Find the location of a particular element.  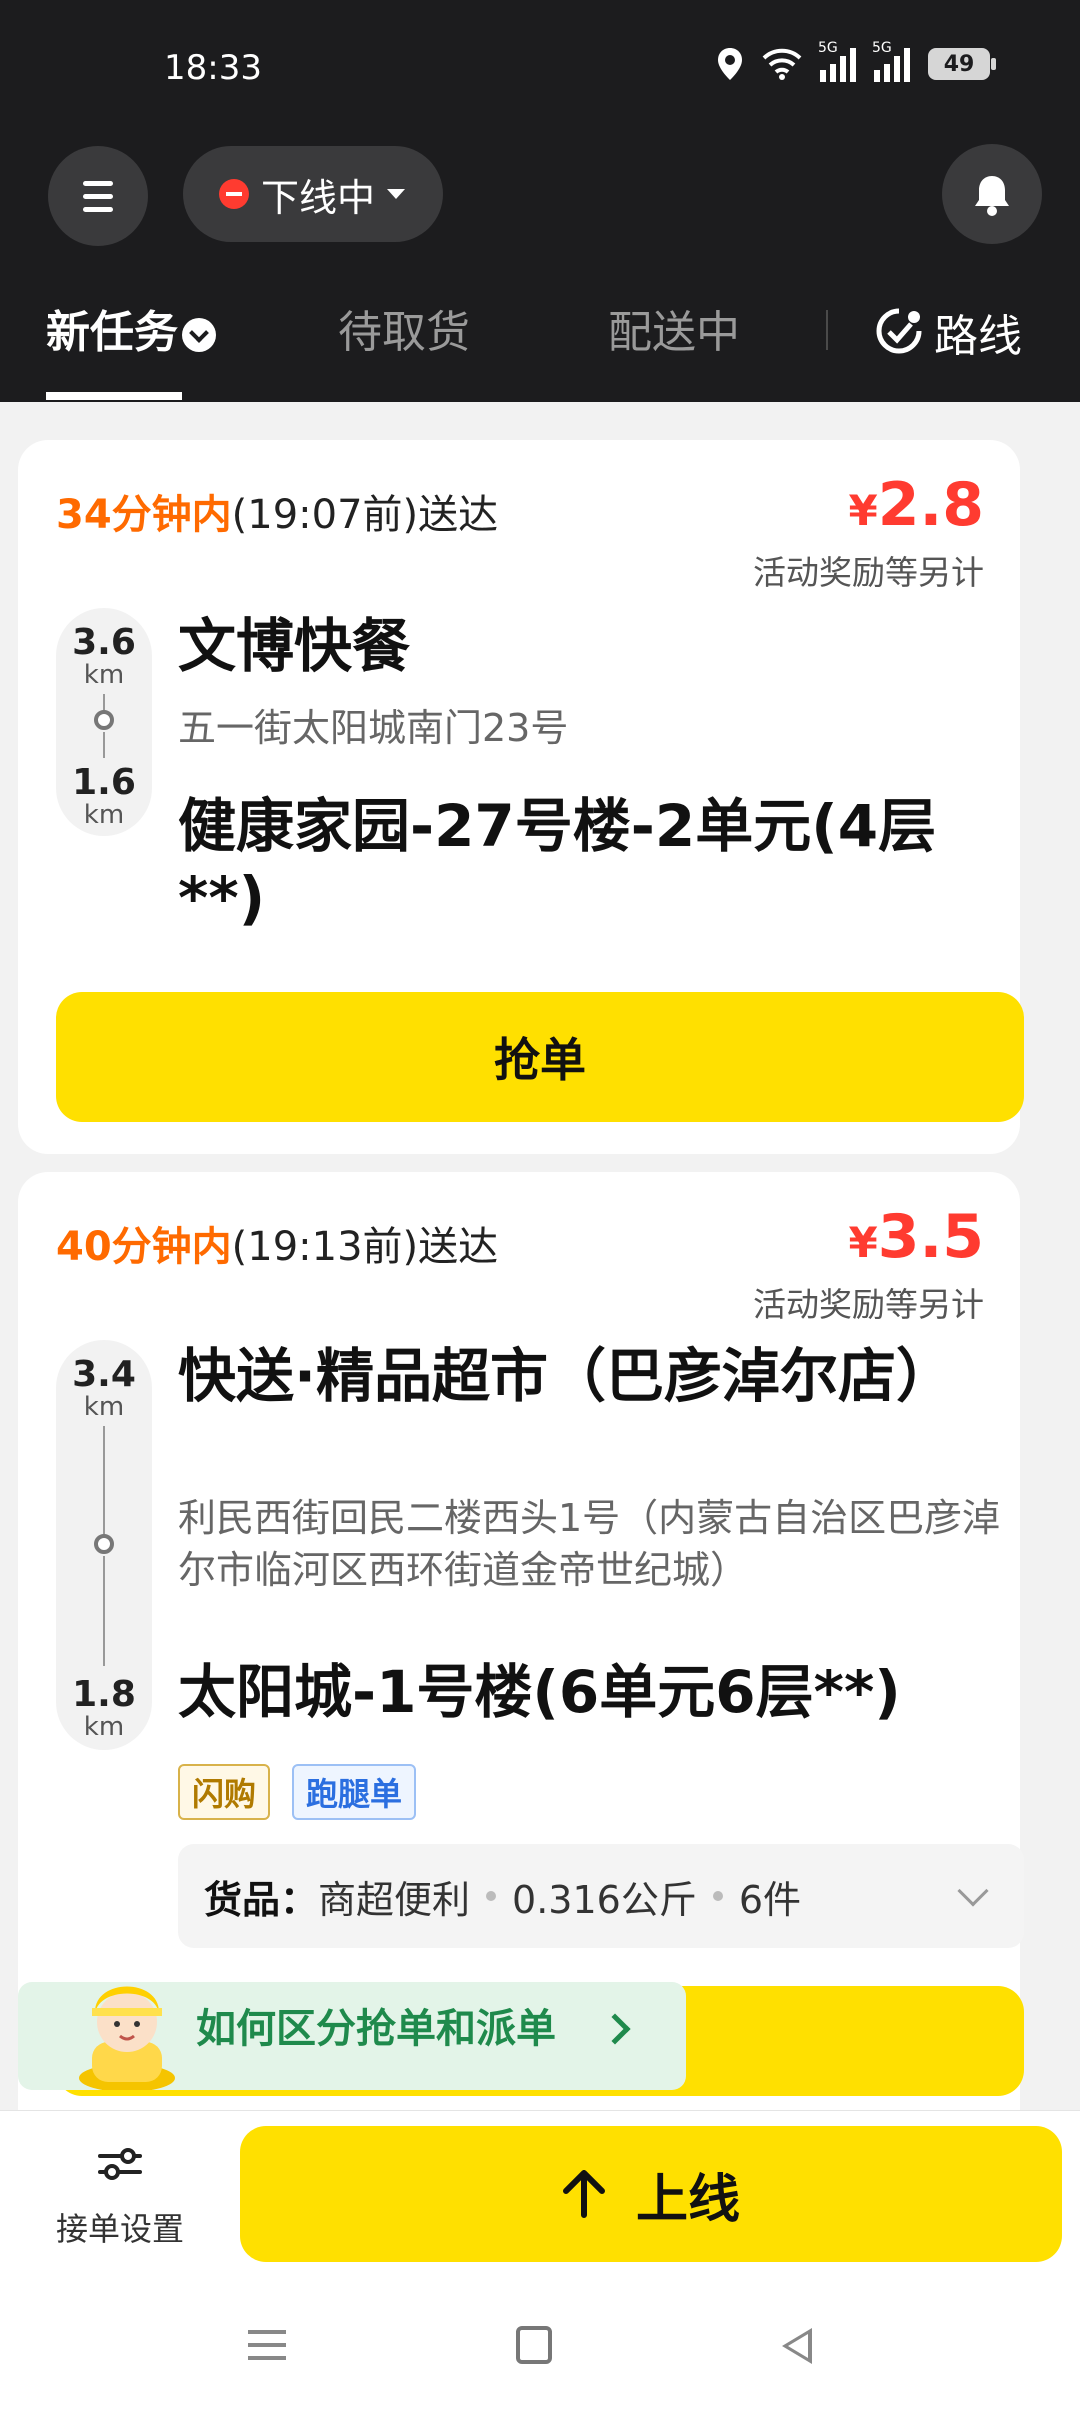

route-label: 路线 is located at coordinates (978, 336).